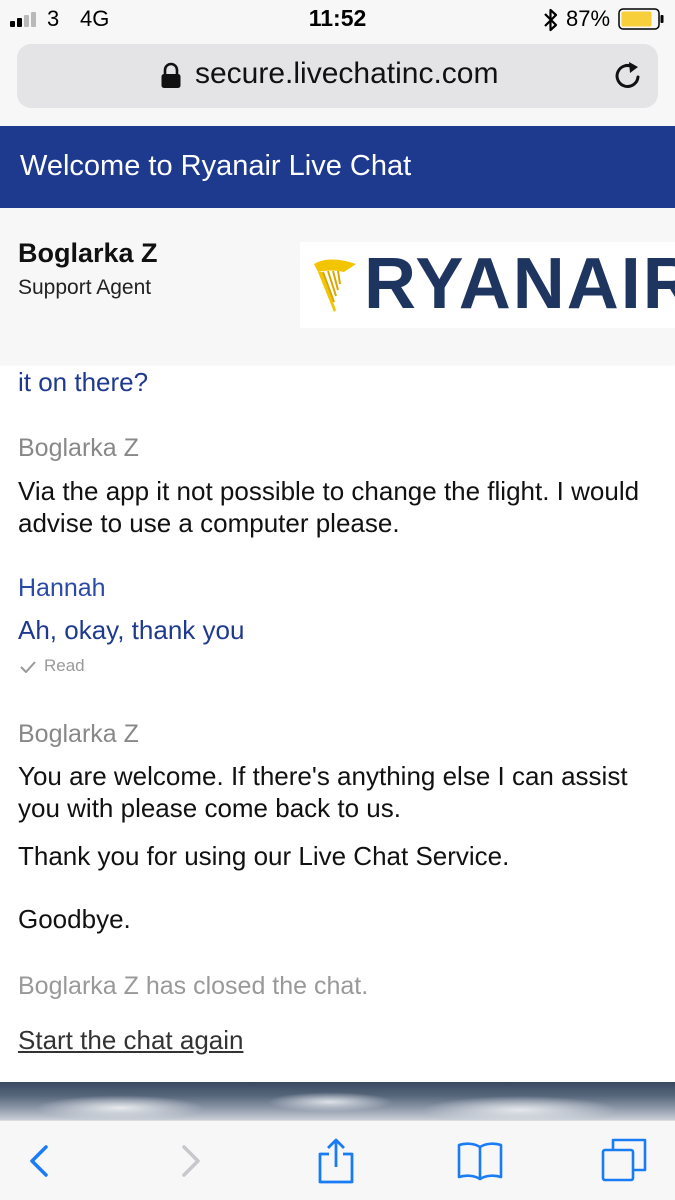  Describe the element at coordinates (83, 382) in the screenshot. I see `user-message-fragment: it on there?` at that location.